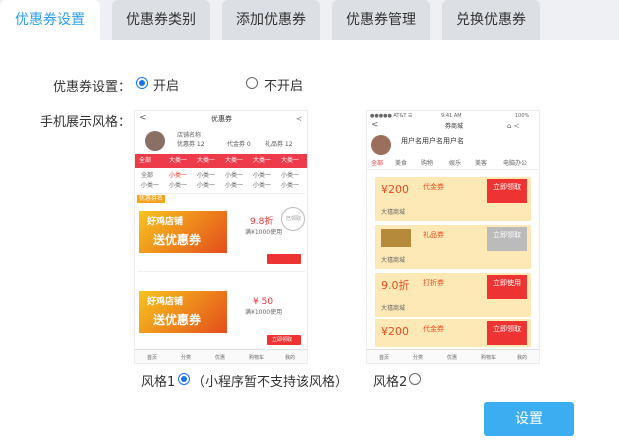 The image size is (619, 442). What do you see at coordinates (177, 240) in the screenshot?
I see `banner-text-bottom: 送优惠券` at bounding box center [177, 240].